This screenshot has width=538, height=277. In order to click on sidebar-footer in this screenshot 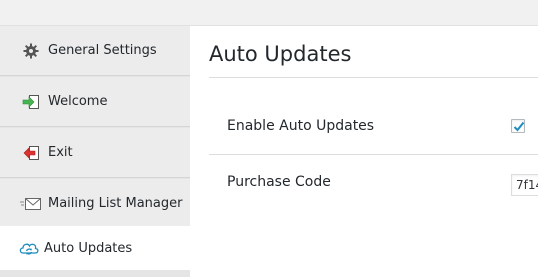, I will do `click(95, 273)`.